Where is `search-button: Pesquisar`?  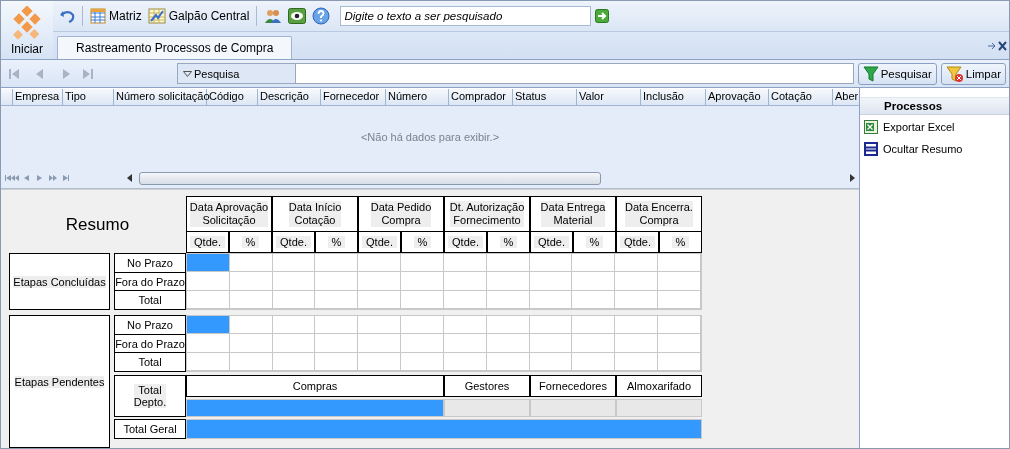 search-button: Pesquisar is located at coordinates (897, 73).